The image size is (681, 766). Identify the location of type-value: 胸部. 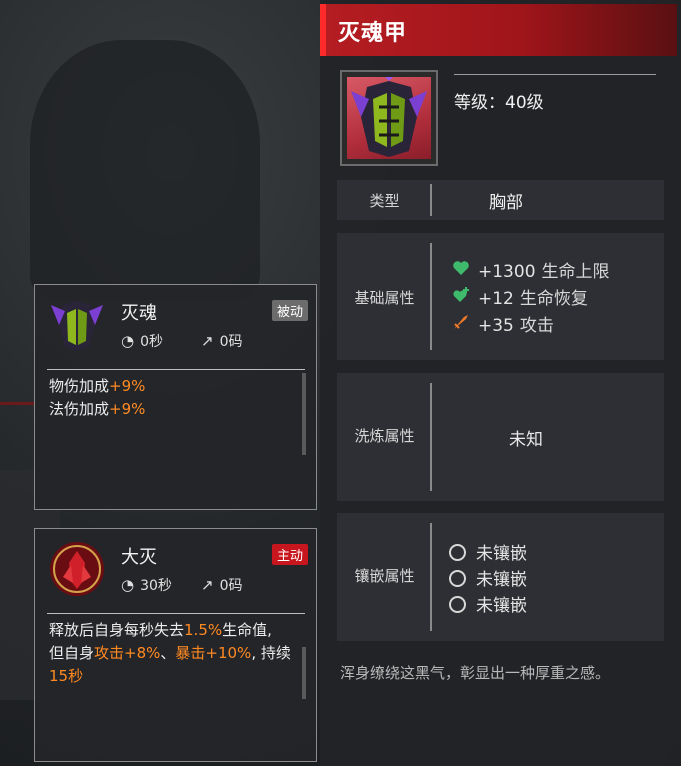
(506, 203).